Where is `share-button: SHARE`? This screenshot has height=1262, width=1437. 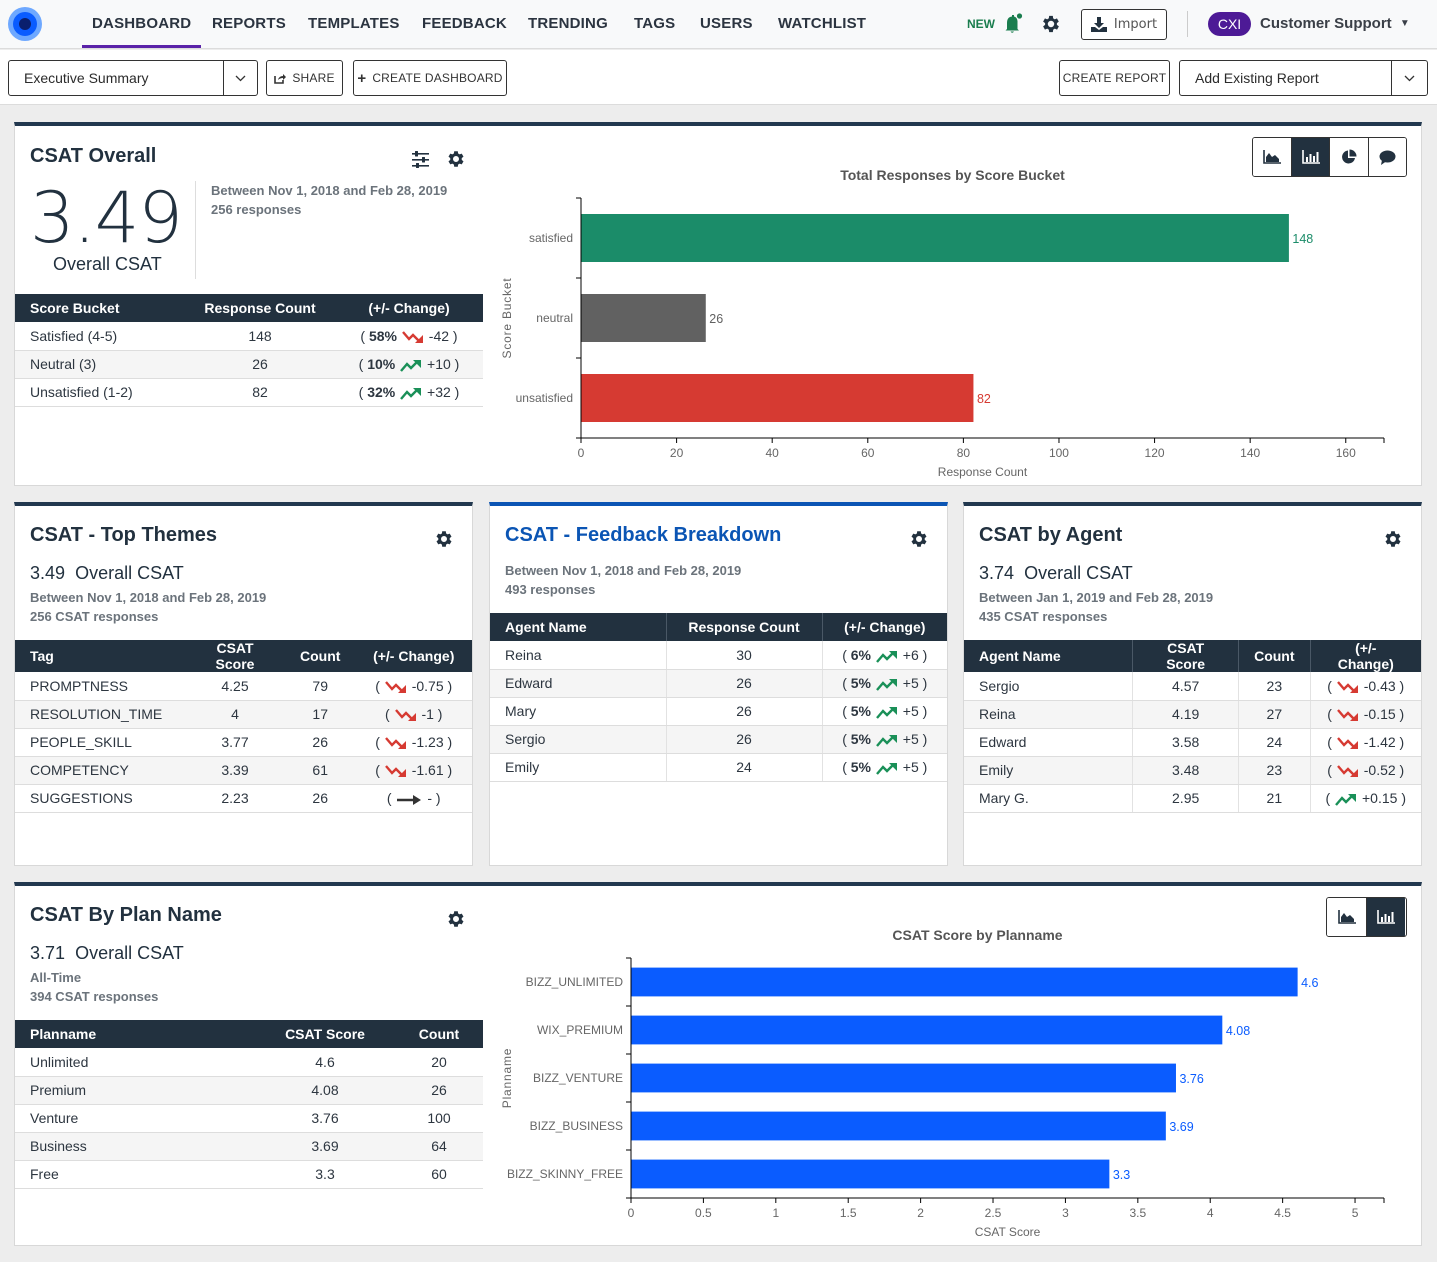 share-button: SHARE is located at coordinates (304, 78).